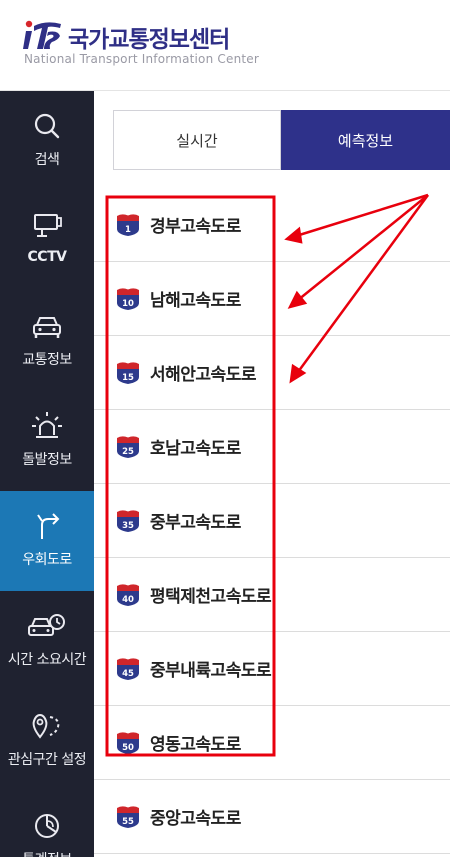 The image size is (450, 857). I want to click on road-name: 서해안고속도로, so click(203, 375).